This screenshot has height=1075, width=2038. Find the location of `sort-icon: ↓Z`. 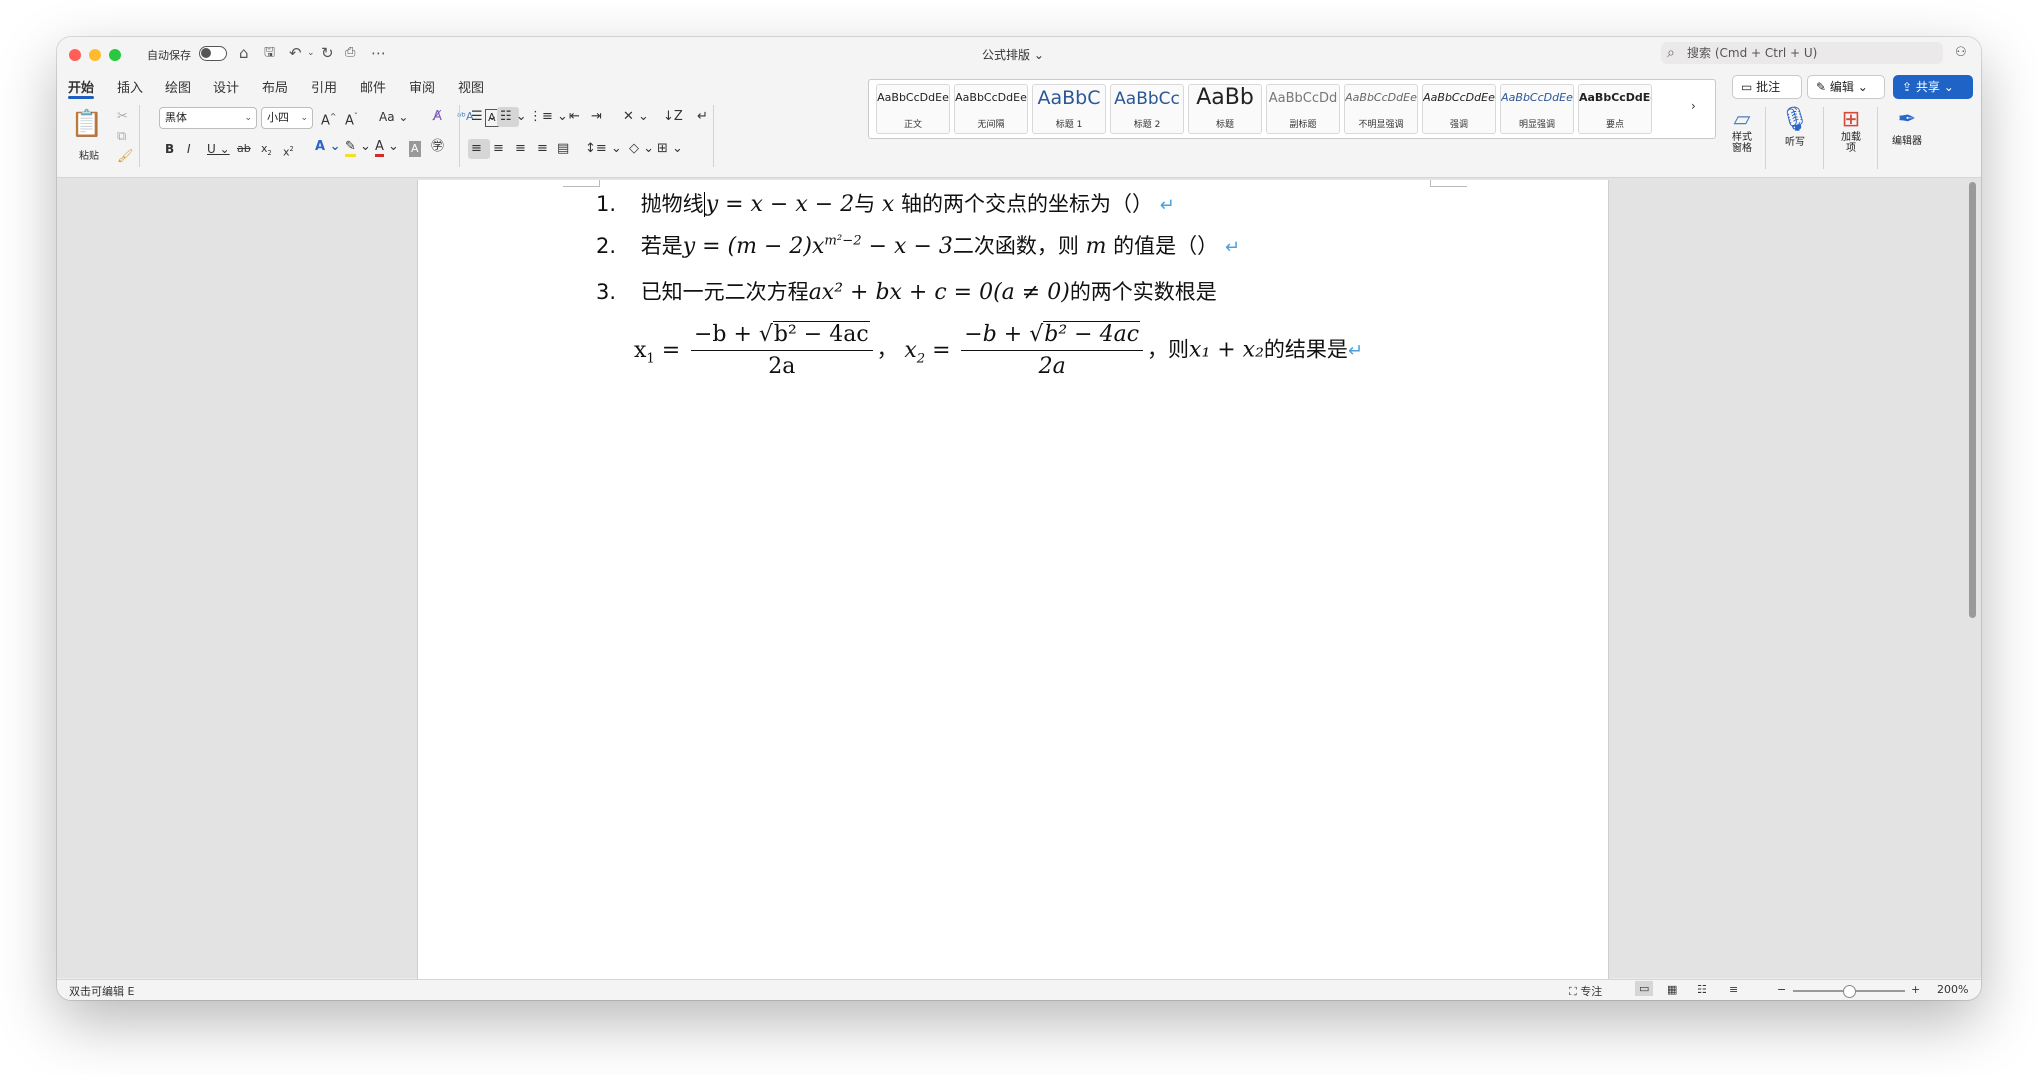

sort-icon: ↓Z is located at coordinates (673, 117).